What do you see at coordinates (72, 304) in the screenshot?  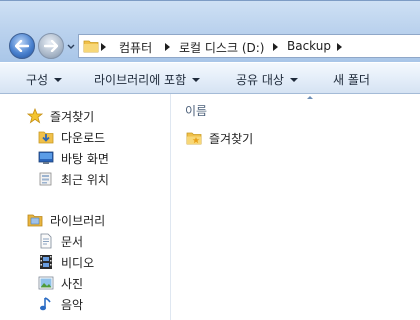 I see `nav-item-label: 음악` at bounding box center [72, 304].